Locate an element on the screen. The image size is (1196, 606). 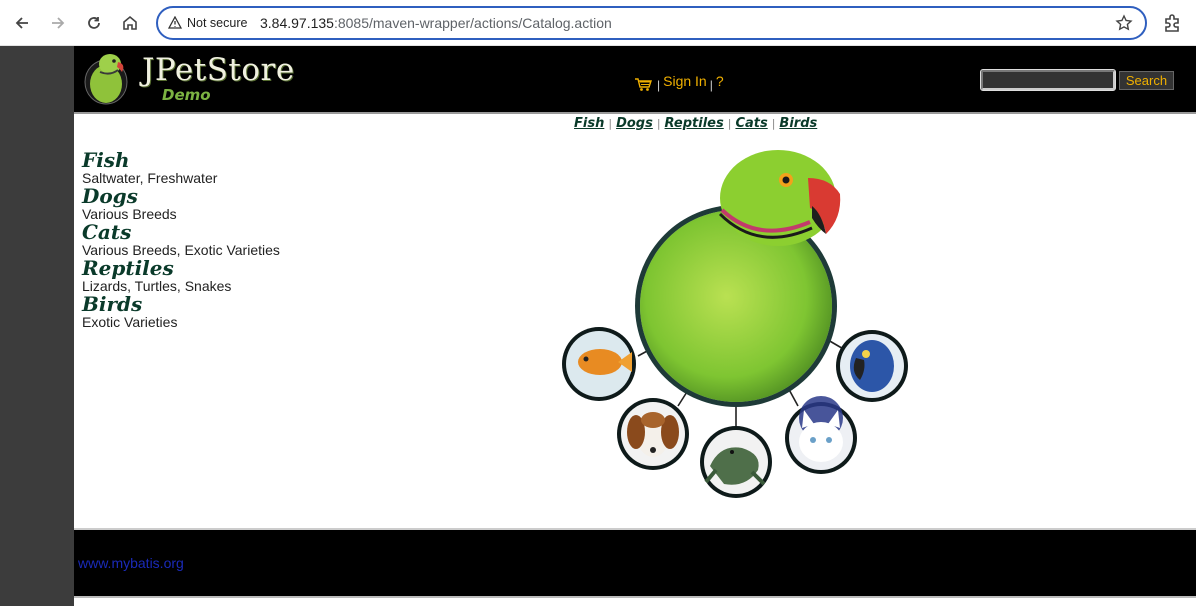
quick-link-dogs: Dogs is located at coordinates (634, 123).